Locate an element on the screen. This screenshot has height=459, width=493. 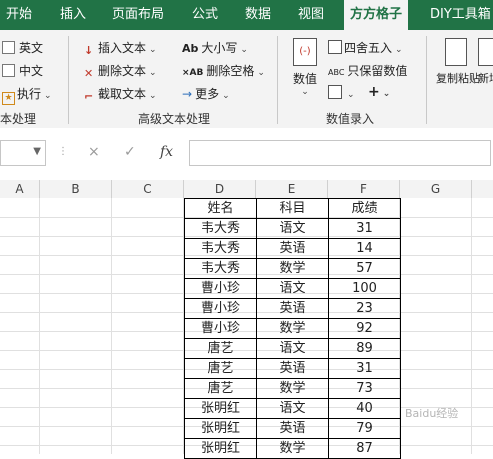
keep-numbers-button: ABC 只保留数值 is located at coordinates (367, 70).